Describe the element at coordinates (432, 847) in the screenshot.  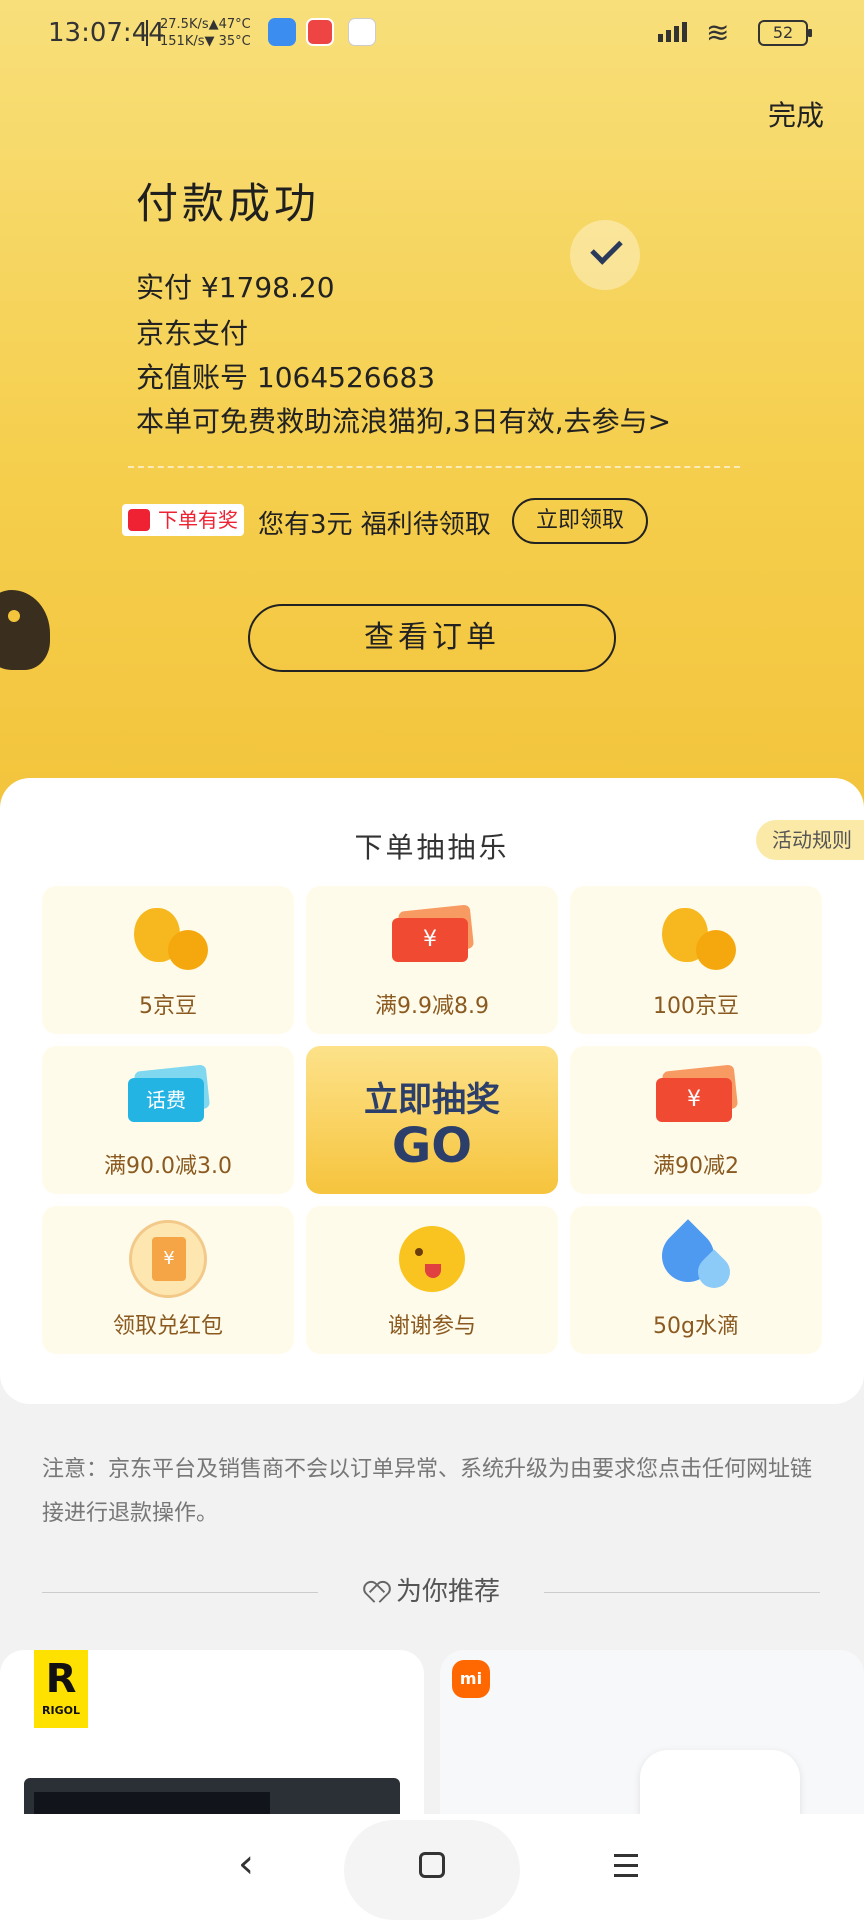
I see `lottery-title: 下单抽抽乐` at that location.